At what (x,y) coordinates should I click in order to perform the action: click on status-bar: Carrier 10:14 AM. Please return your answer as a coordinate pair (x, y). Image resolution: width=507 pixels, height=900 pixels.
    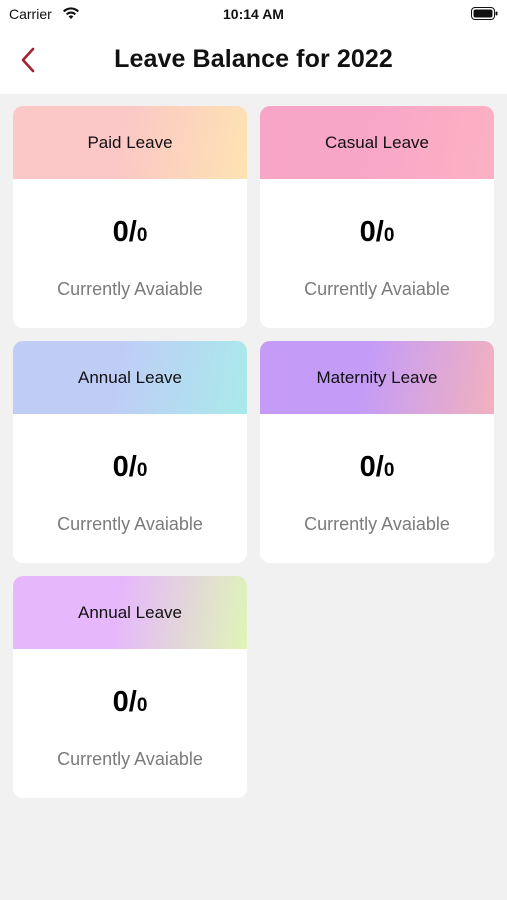
    Looking at the image, I should click on (253, 14).